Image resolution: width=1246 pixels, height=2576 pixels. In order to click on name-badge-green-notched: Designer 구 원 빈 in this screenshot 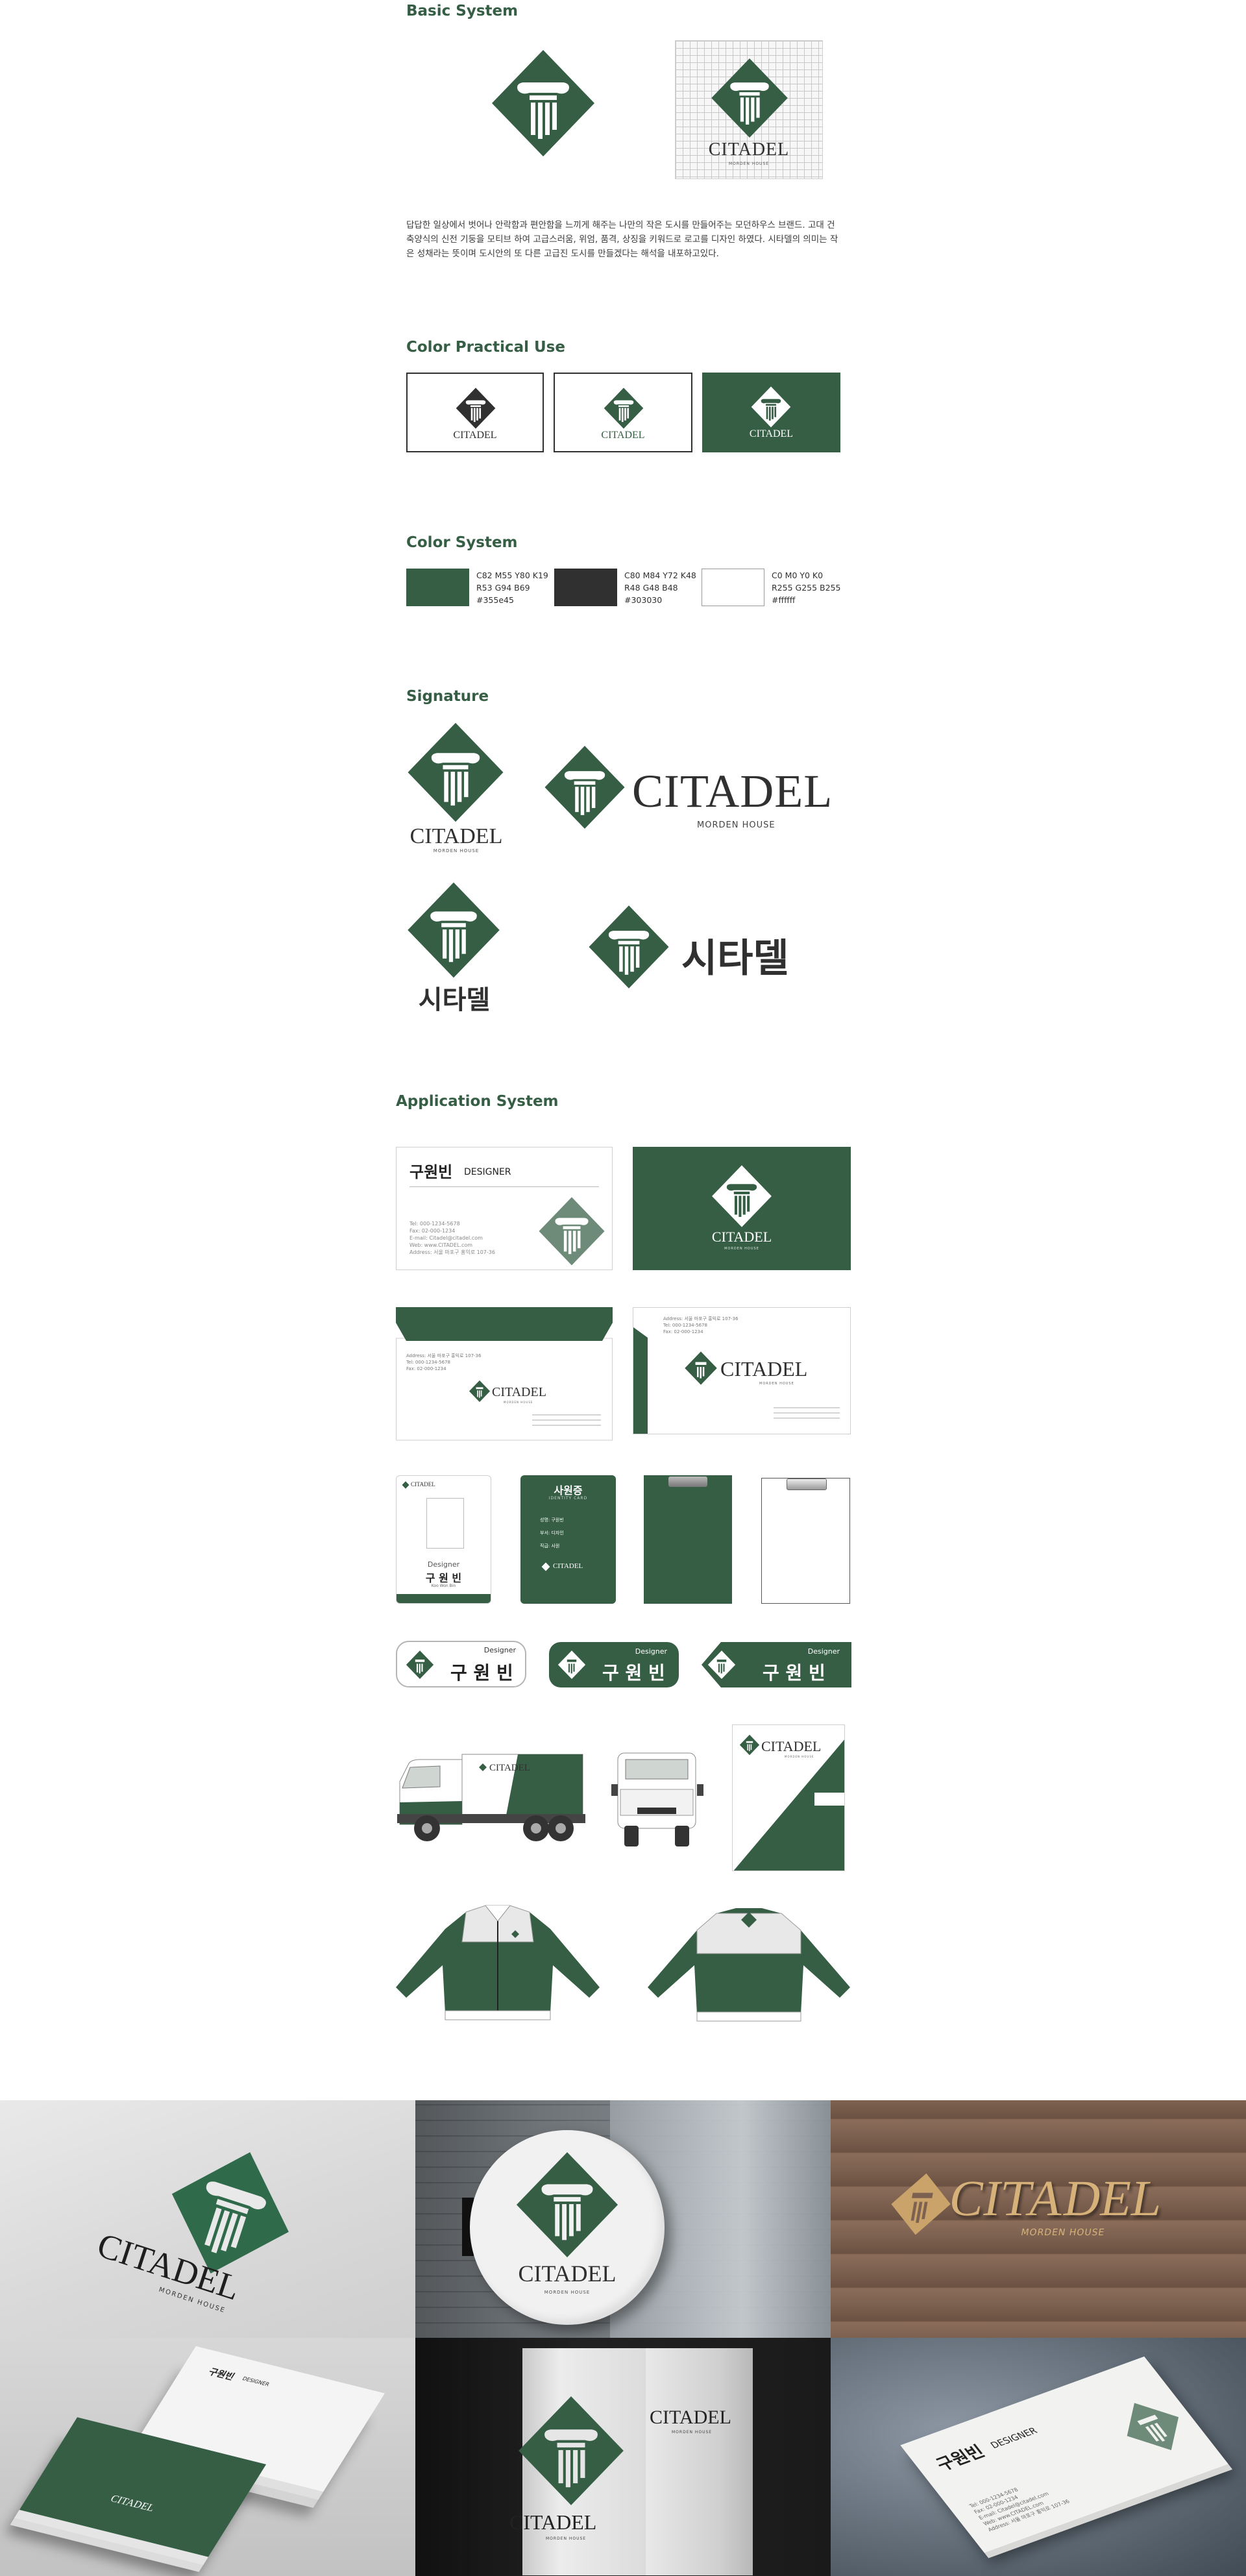, I will do `click(776, 1664)`.